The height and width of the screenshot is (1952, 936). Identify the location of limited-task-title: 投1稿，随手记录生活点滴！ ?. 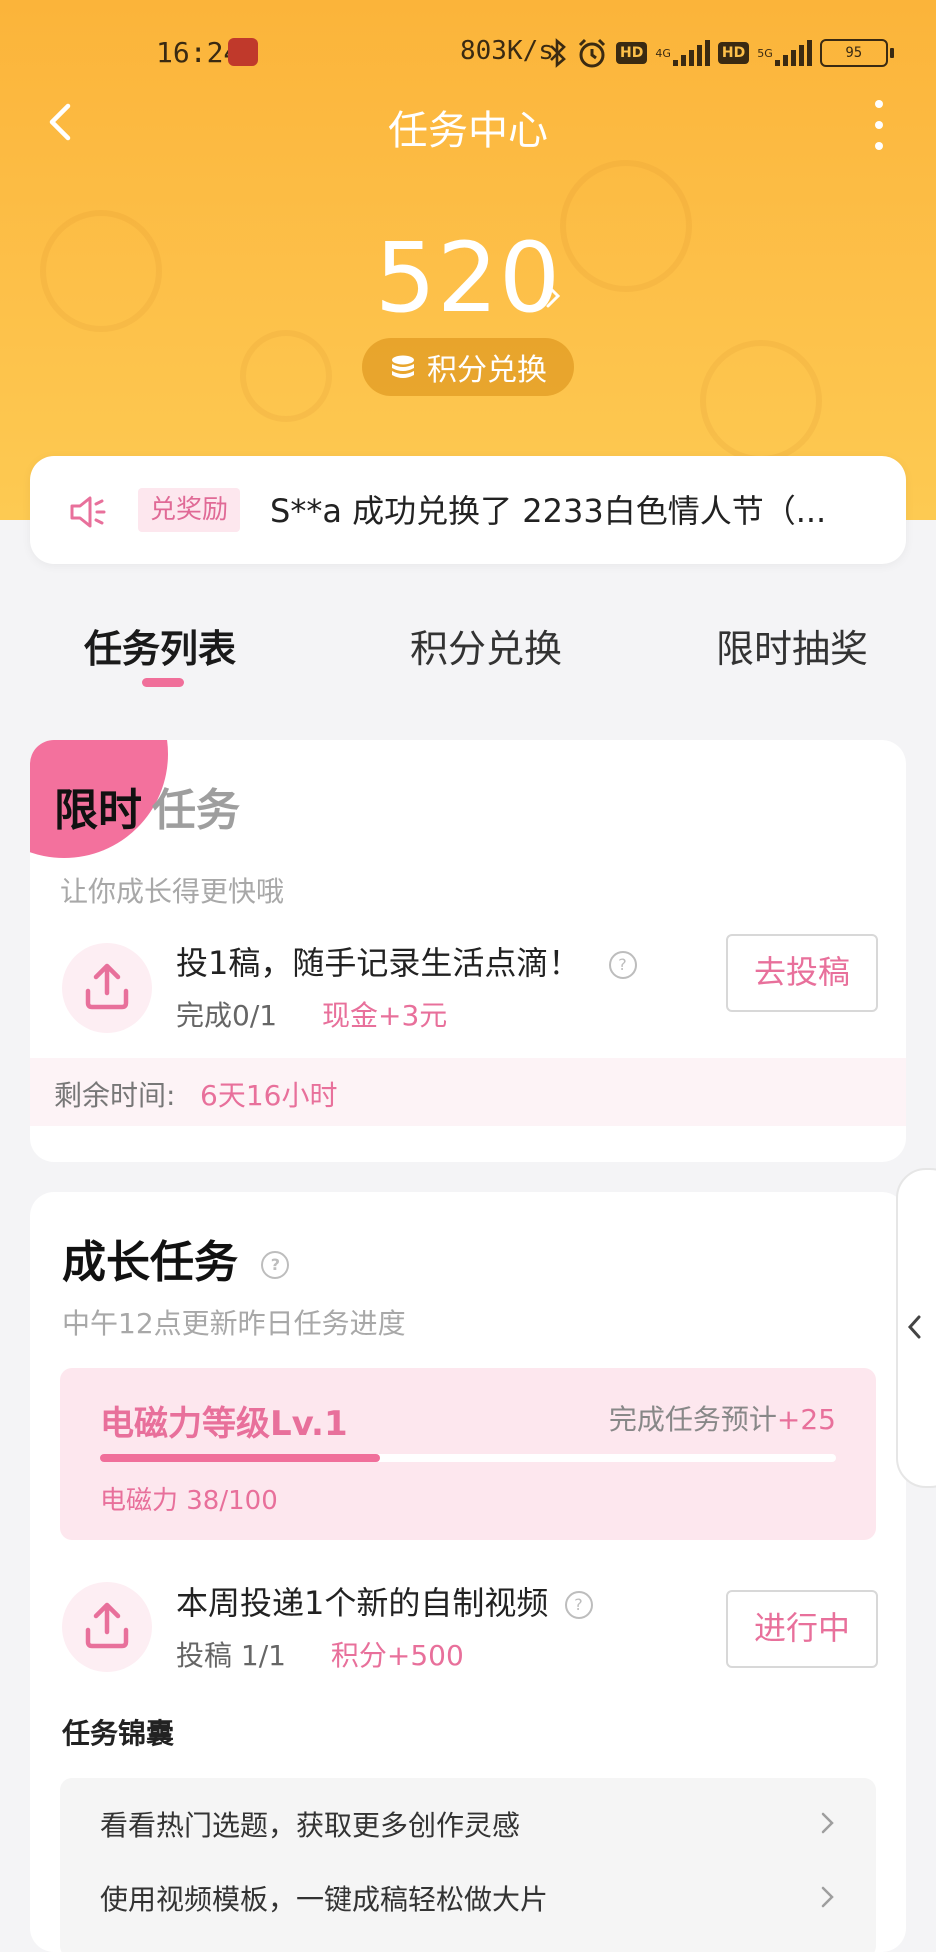
(406, 961).